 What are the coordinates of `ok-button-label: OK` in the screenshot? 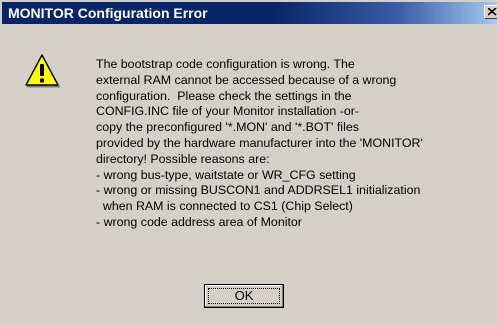 It's located at (244, 295).